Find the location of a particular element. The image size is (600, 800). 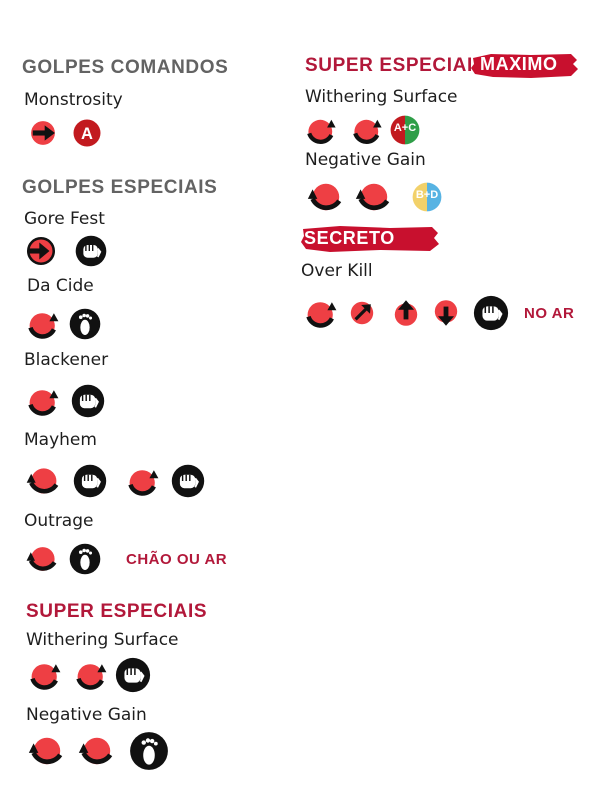

secreto-badge-label: SECRETO is located at coordinates (349, 238).